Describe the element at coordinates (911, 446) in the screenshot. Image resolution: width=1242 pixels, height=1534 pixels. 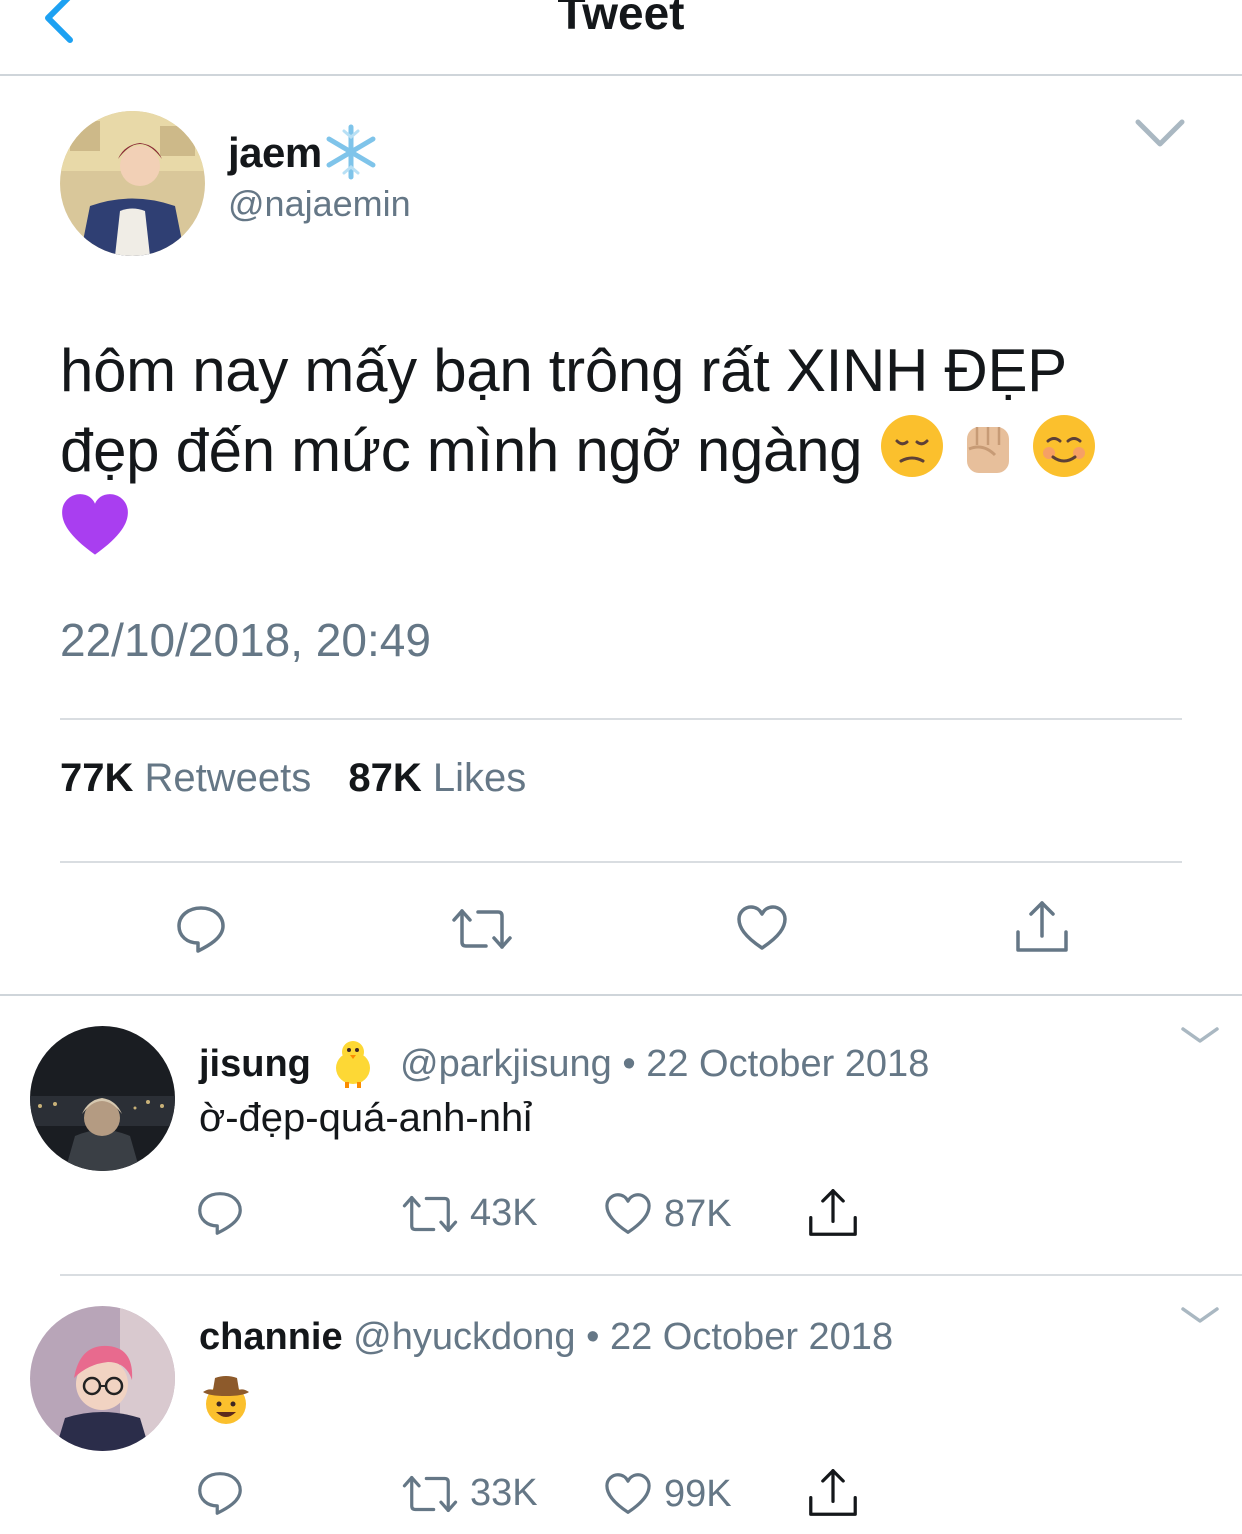
I see `disappointed-face-icon` at that location.